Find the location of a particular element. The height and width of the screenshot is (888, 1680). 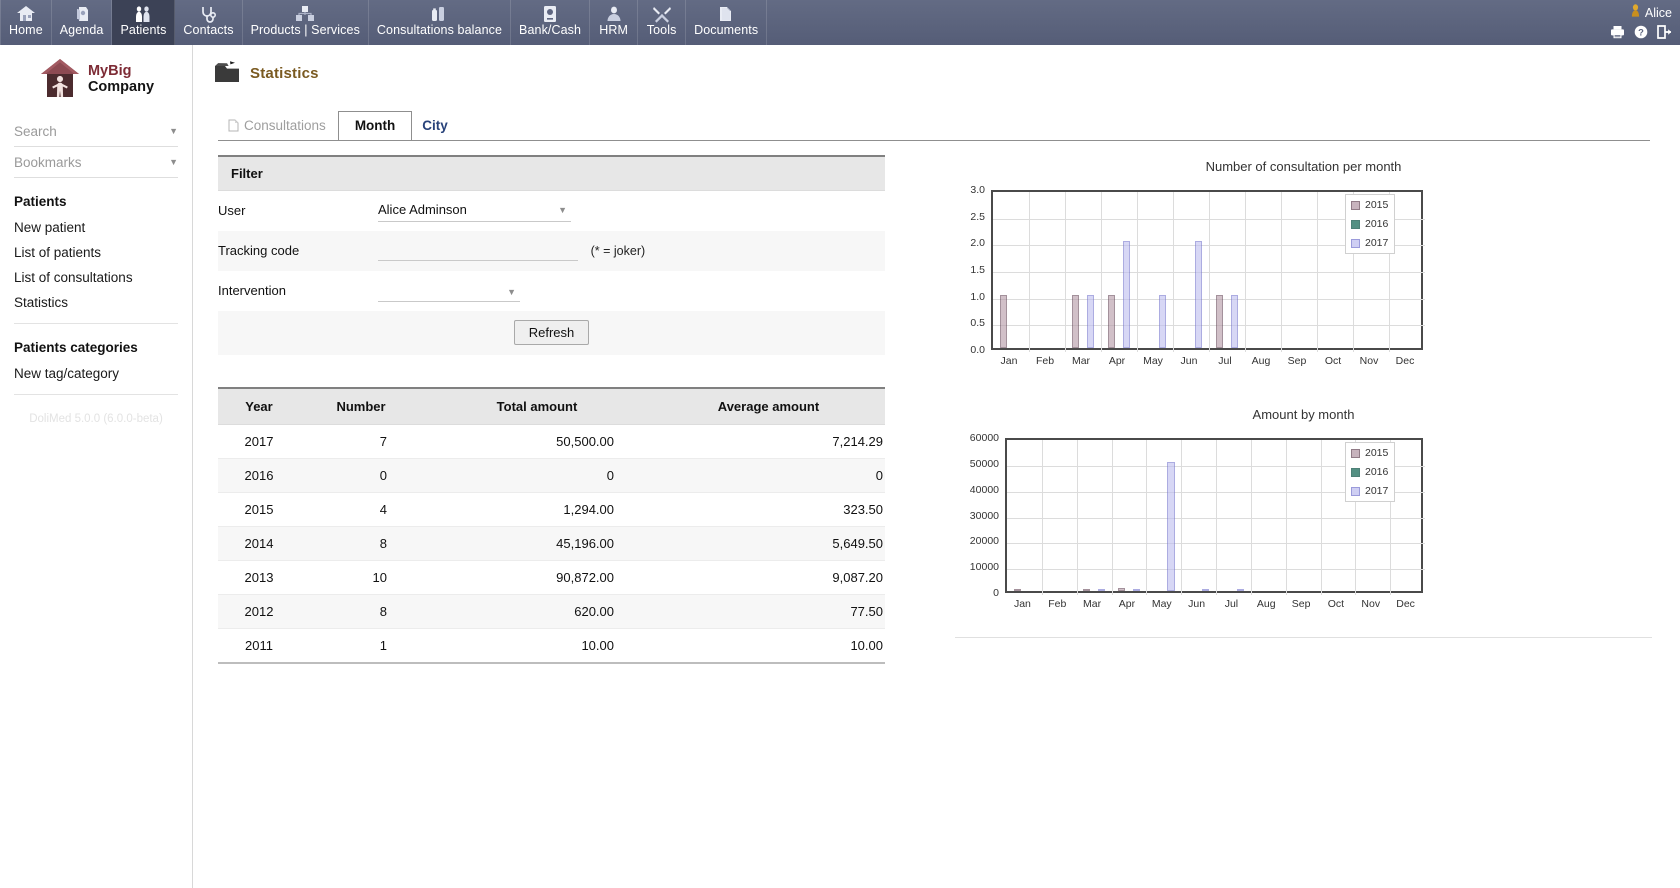

logo-container: MyBig Company is located at coordinates (96, 80).